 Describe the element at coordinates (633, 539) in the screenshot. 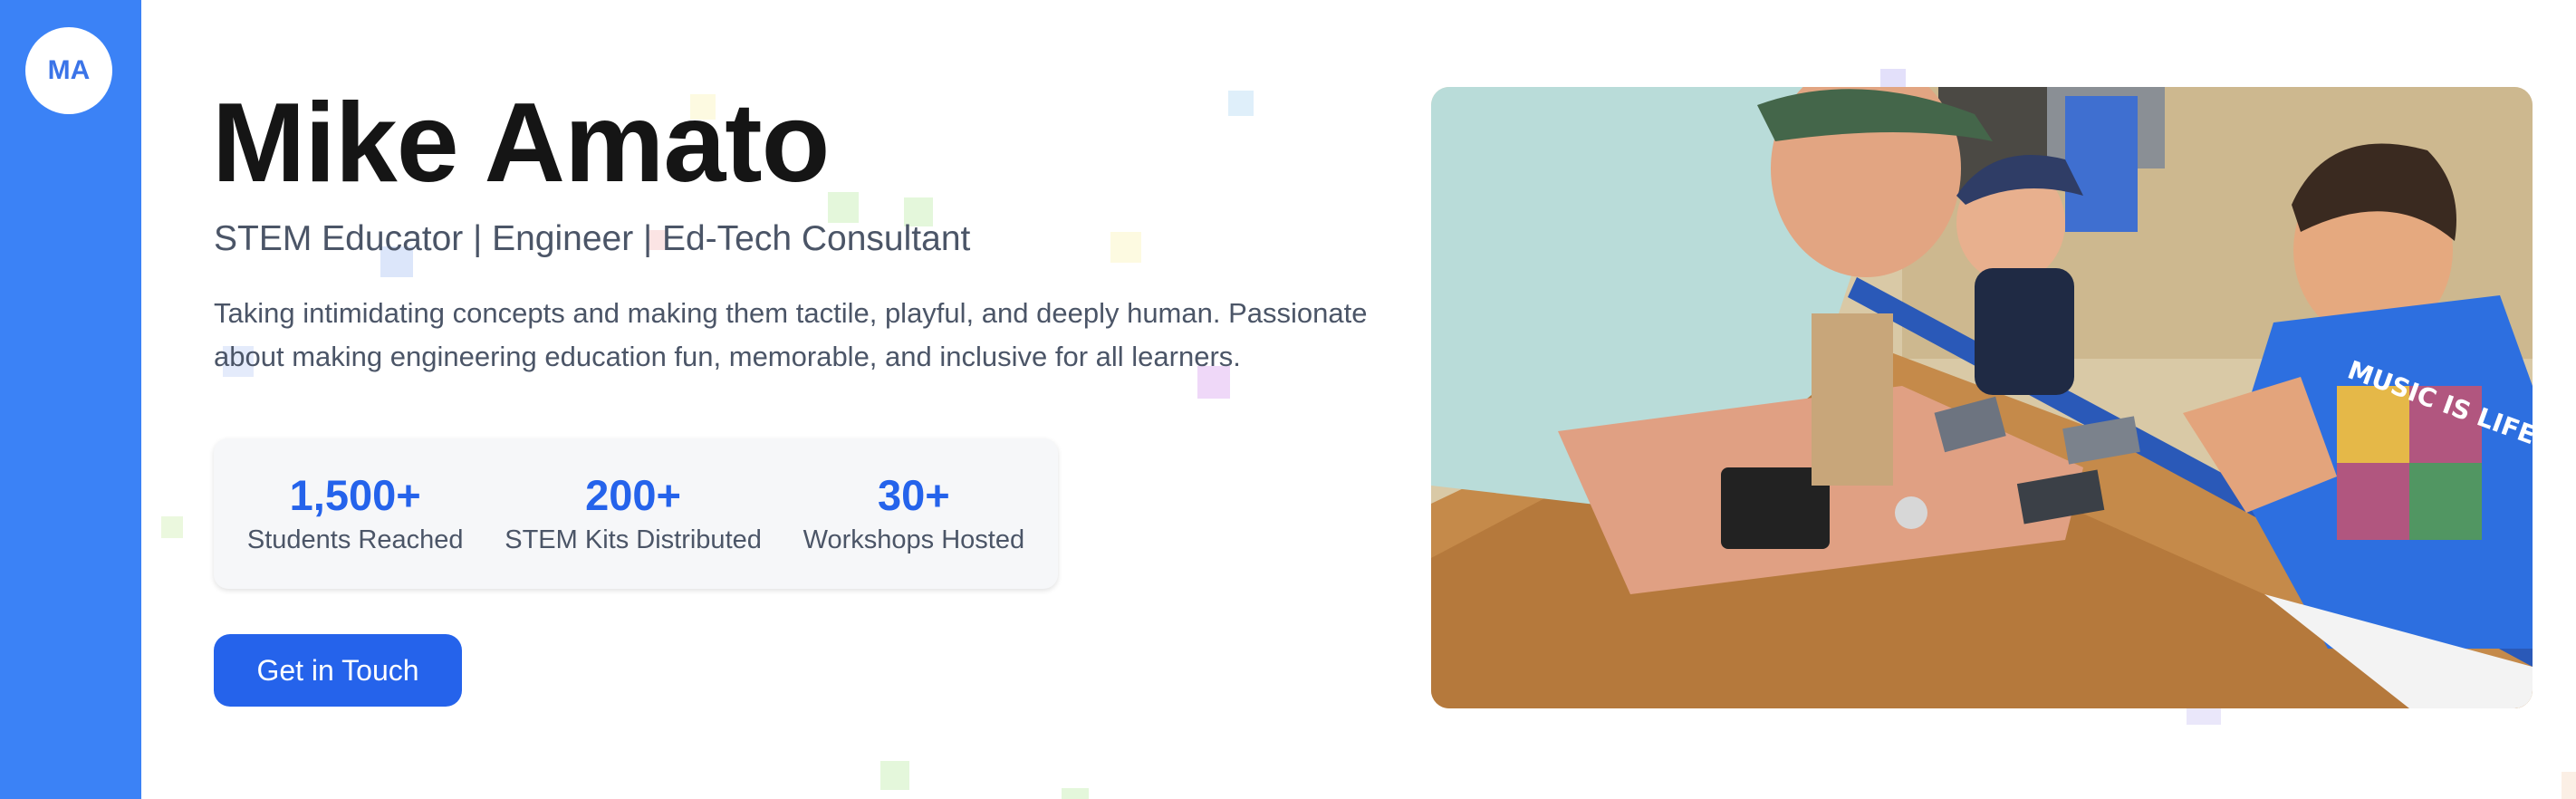

I see `stat-label: STEM Kits Distributed` at that location.